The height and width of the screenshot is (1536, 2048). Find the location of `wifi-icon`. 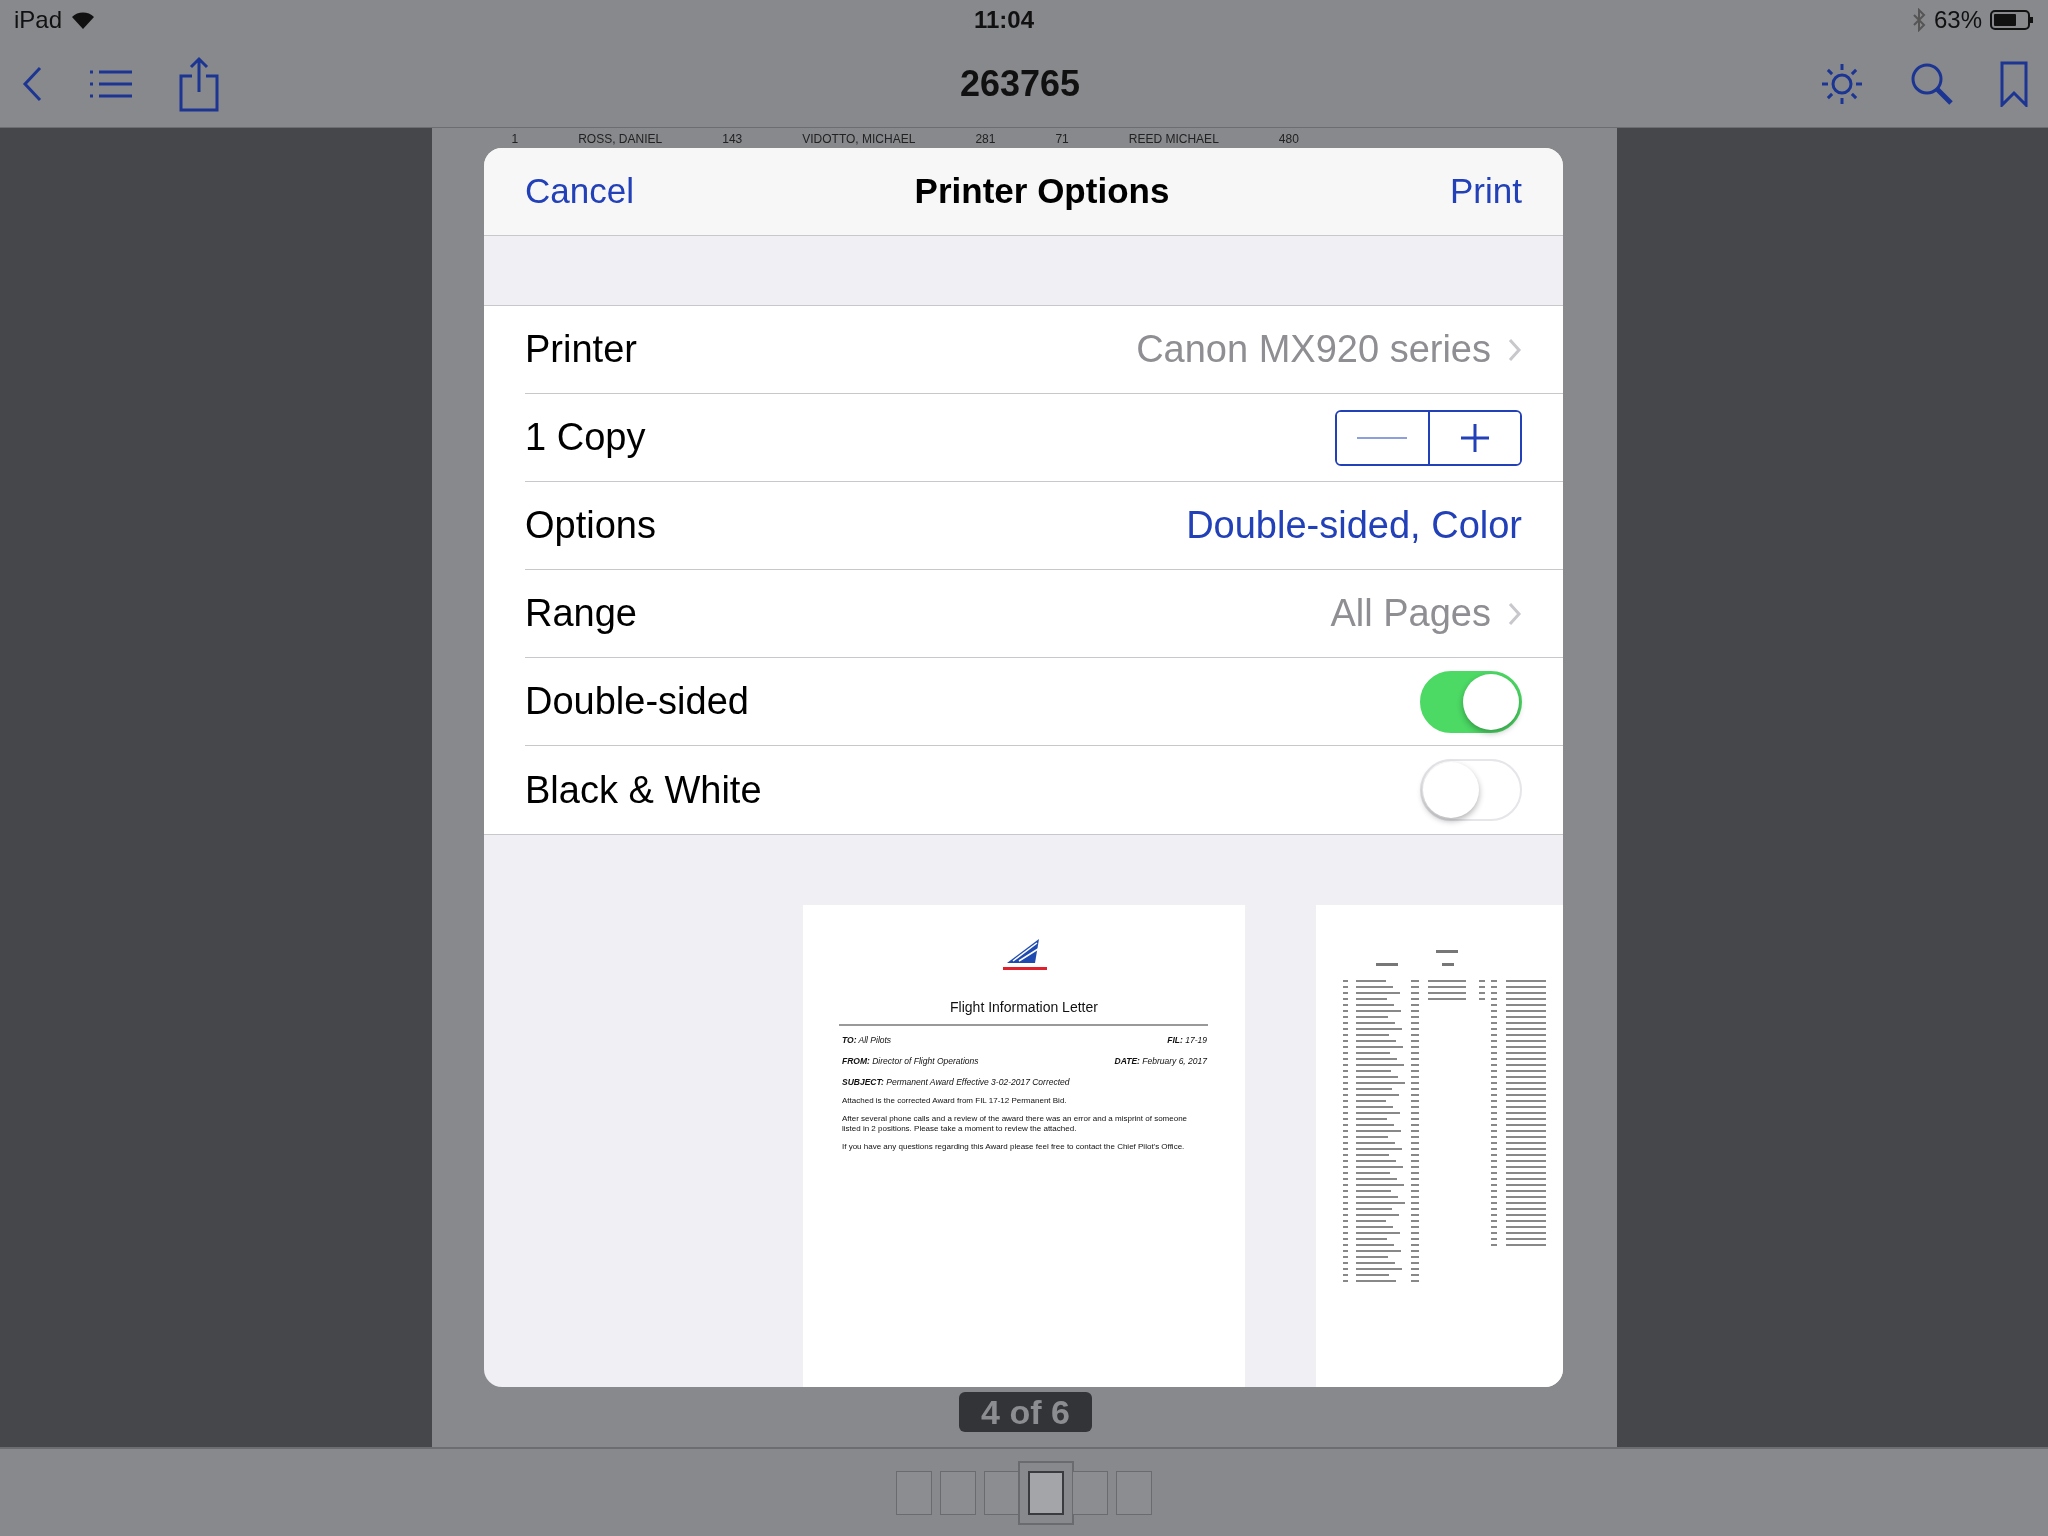

wifi-icon is located at coordinates (83, 20).